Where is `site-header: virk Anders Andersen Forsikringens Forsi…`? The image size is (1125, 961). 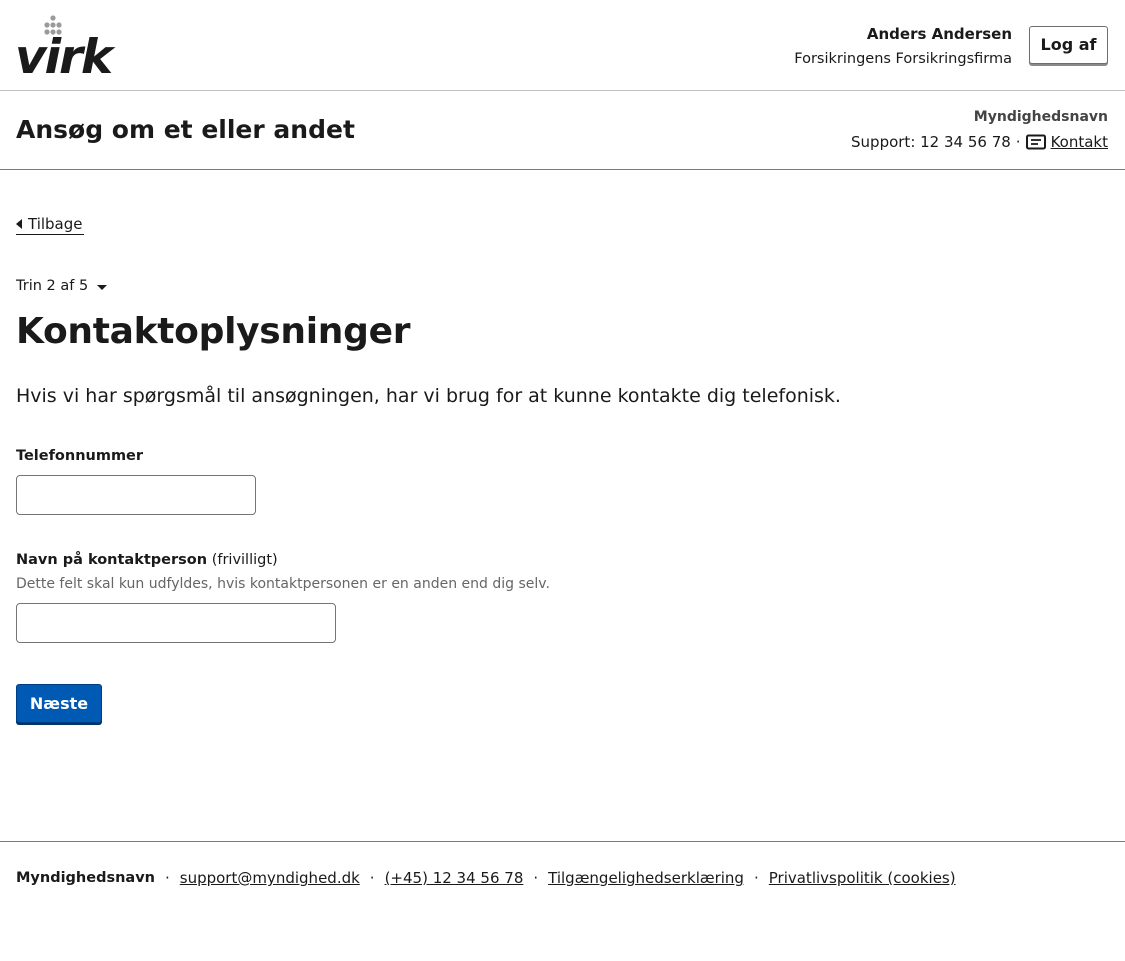
site-header: virk Anders Andersen Forsikringens Forsi… is located at coordinates (562, 45).